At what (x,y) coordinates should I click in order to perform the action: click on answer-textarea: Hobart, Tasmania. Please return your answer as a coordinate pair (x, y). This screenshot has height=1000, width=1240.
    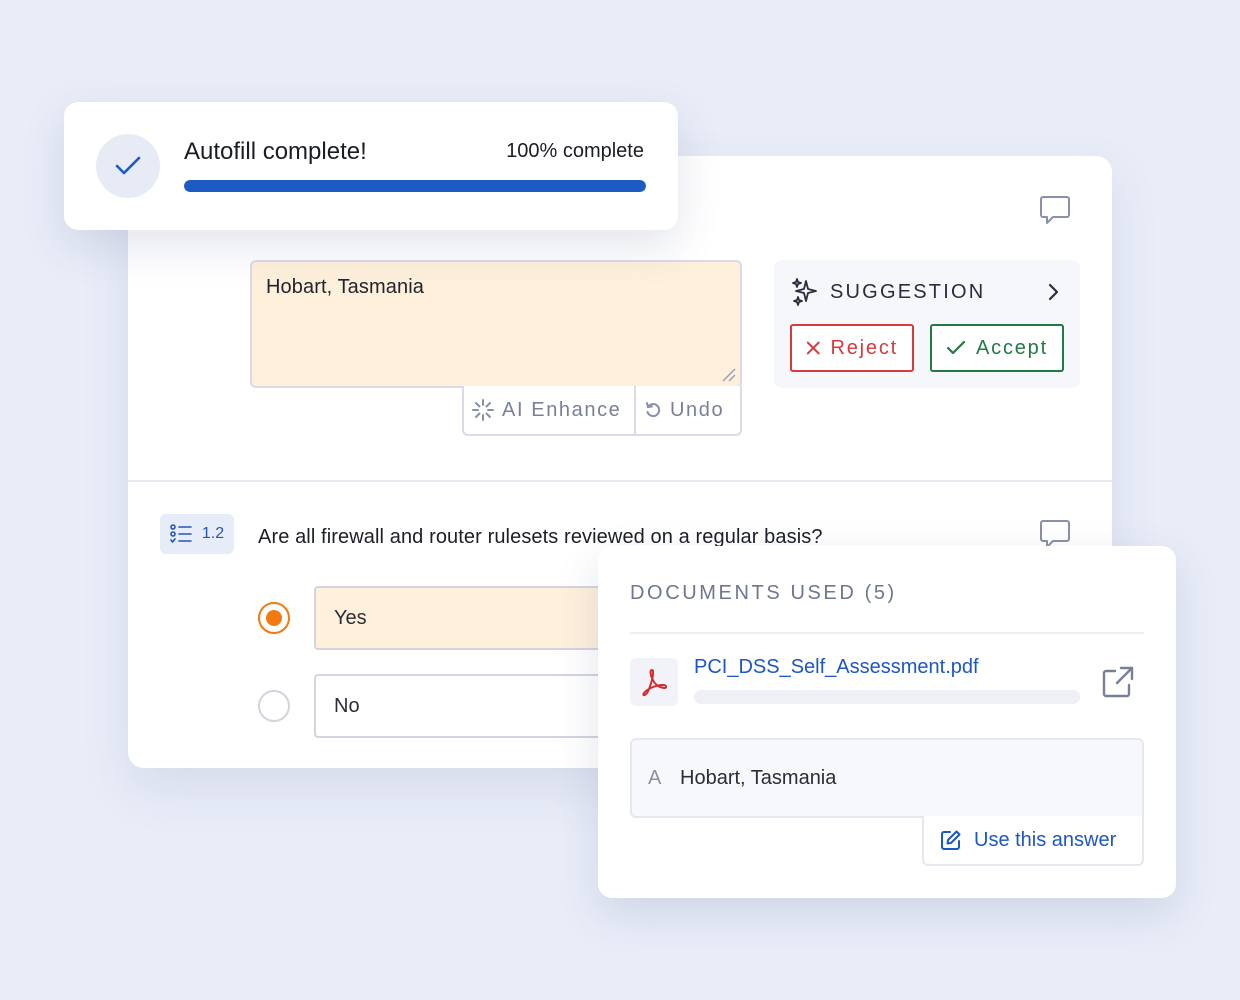
    Looking at the image, I should click on (496, 324).